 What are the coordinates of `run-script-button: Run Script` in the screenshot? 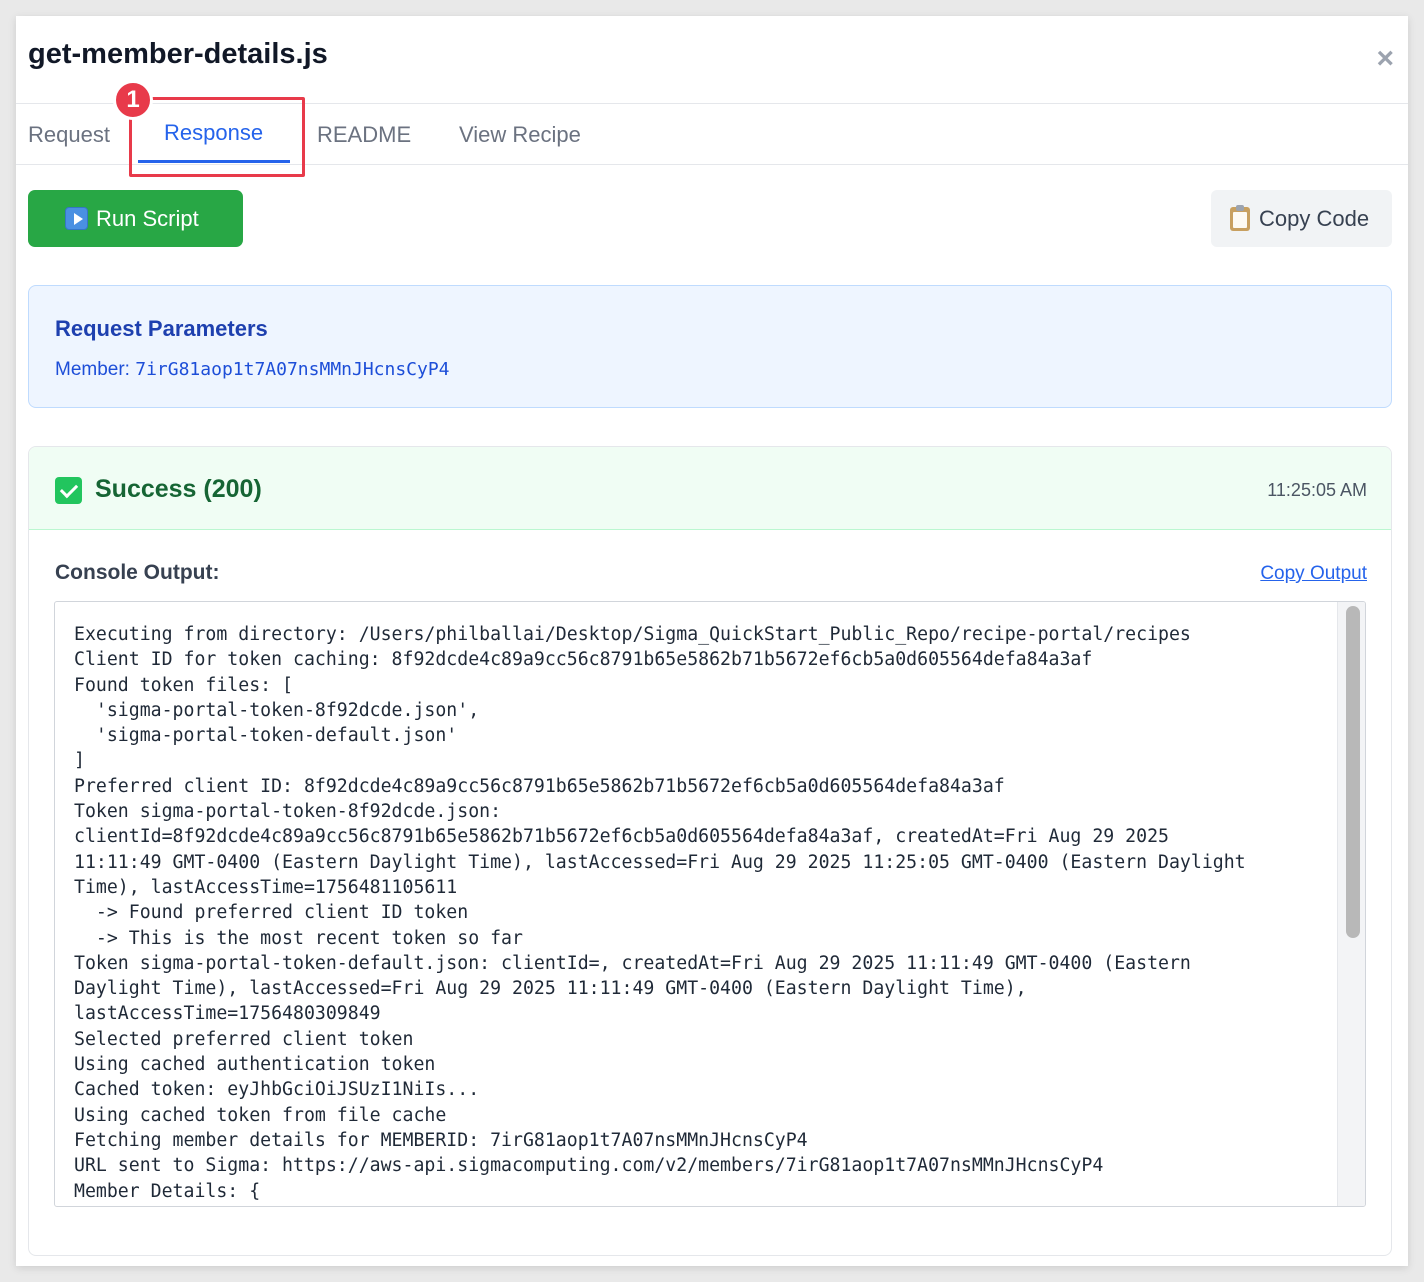 It's located at (135, 218).